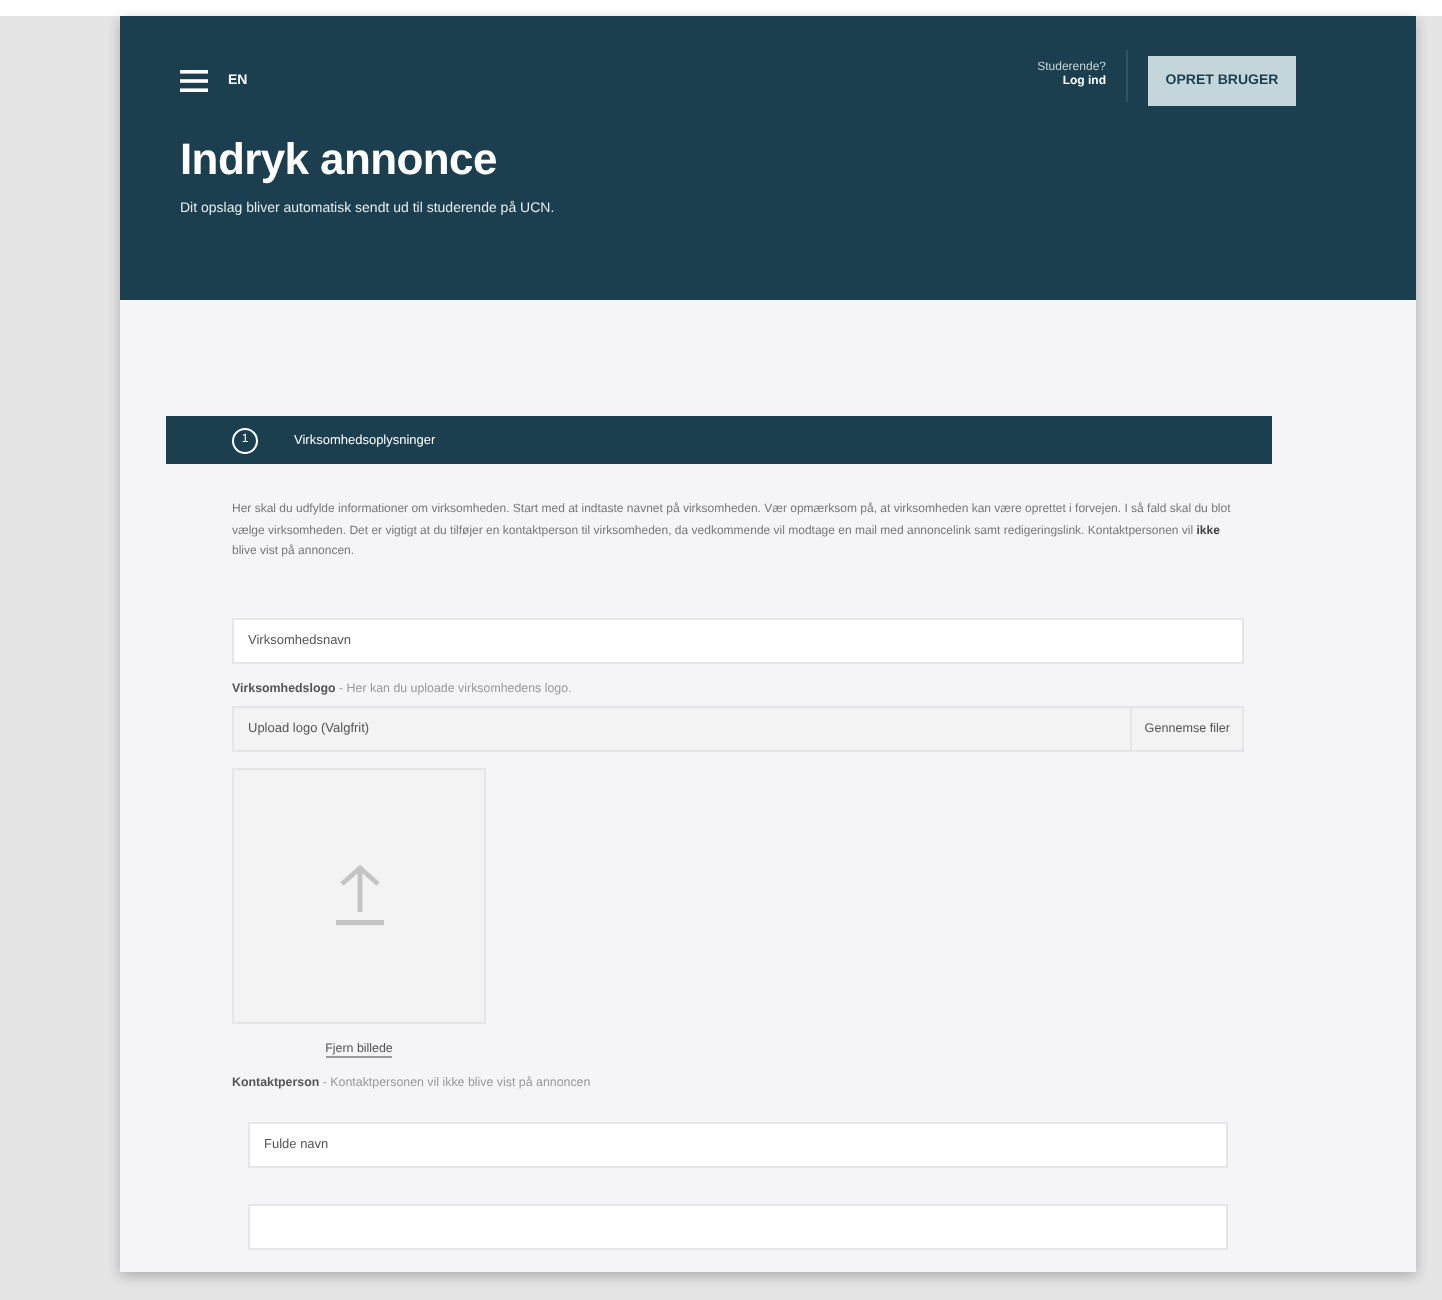 The image size is (1442, 1300). I want to click on upload-arrow-icon, so click(359, 895).